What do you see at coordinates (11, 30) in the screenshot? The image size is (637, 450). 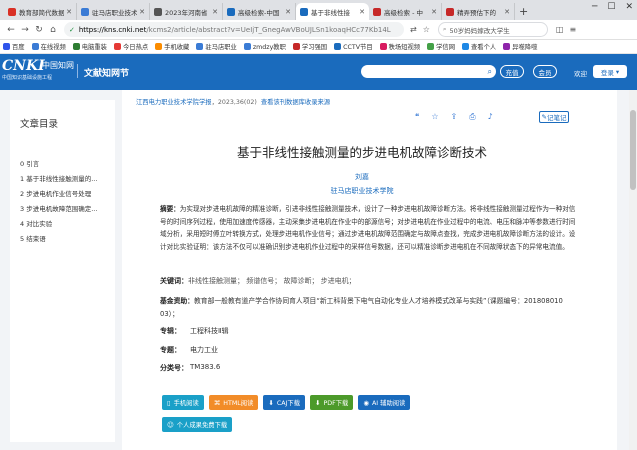 I see `back-icon: ←` at bounding box center [11, 30].